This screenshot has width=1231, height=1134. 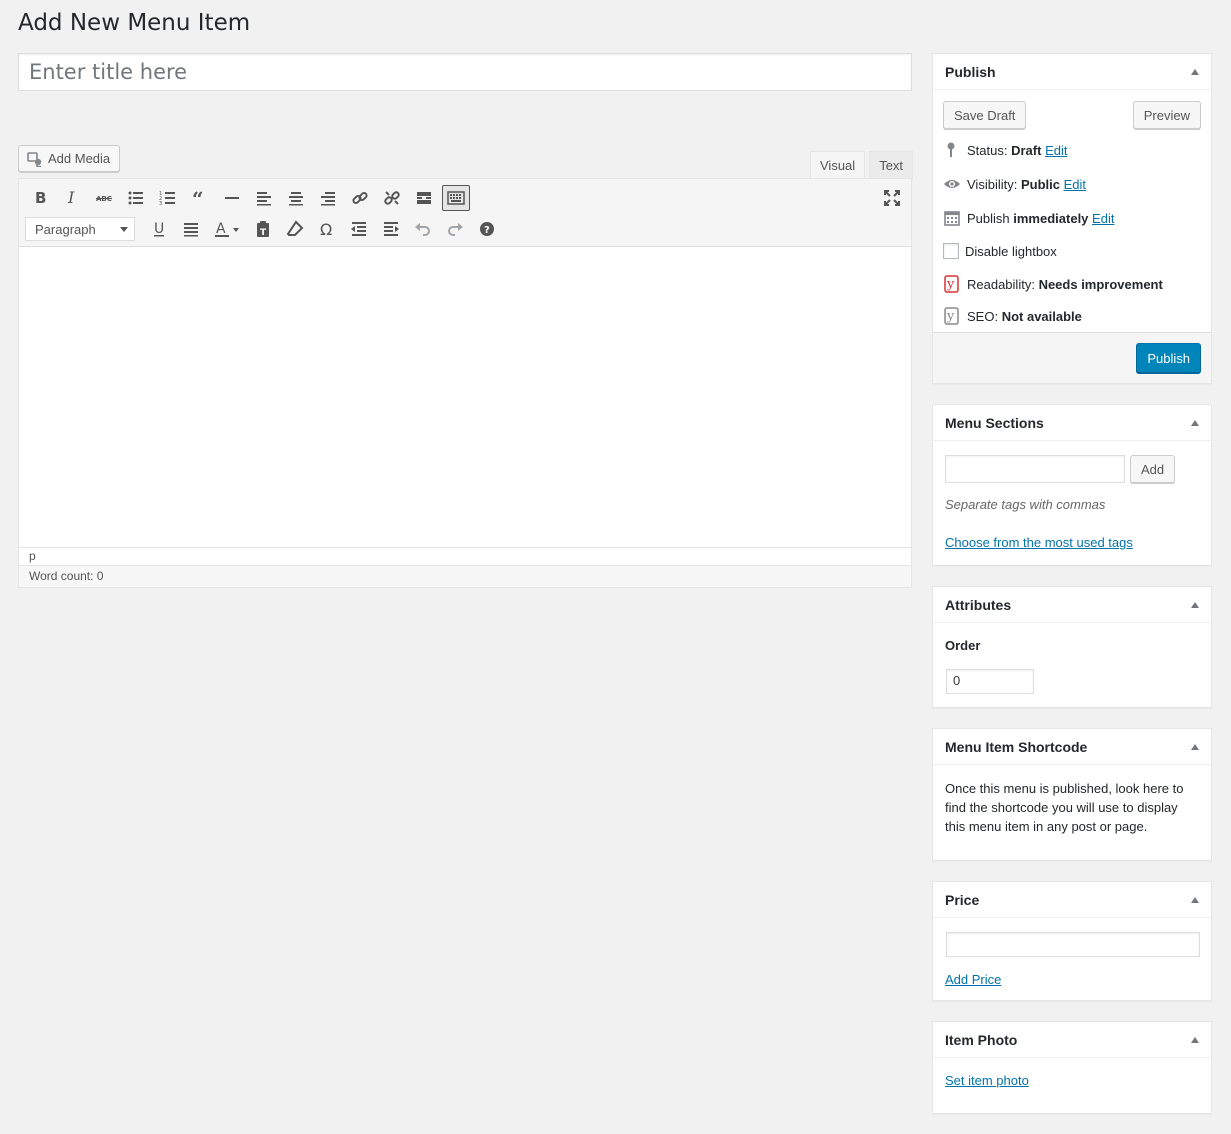 I want to click on publish-box-header: Publish, so click(x=1072, y=72).